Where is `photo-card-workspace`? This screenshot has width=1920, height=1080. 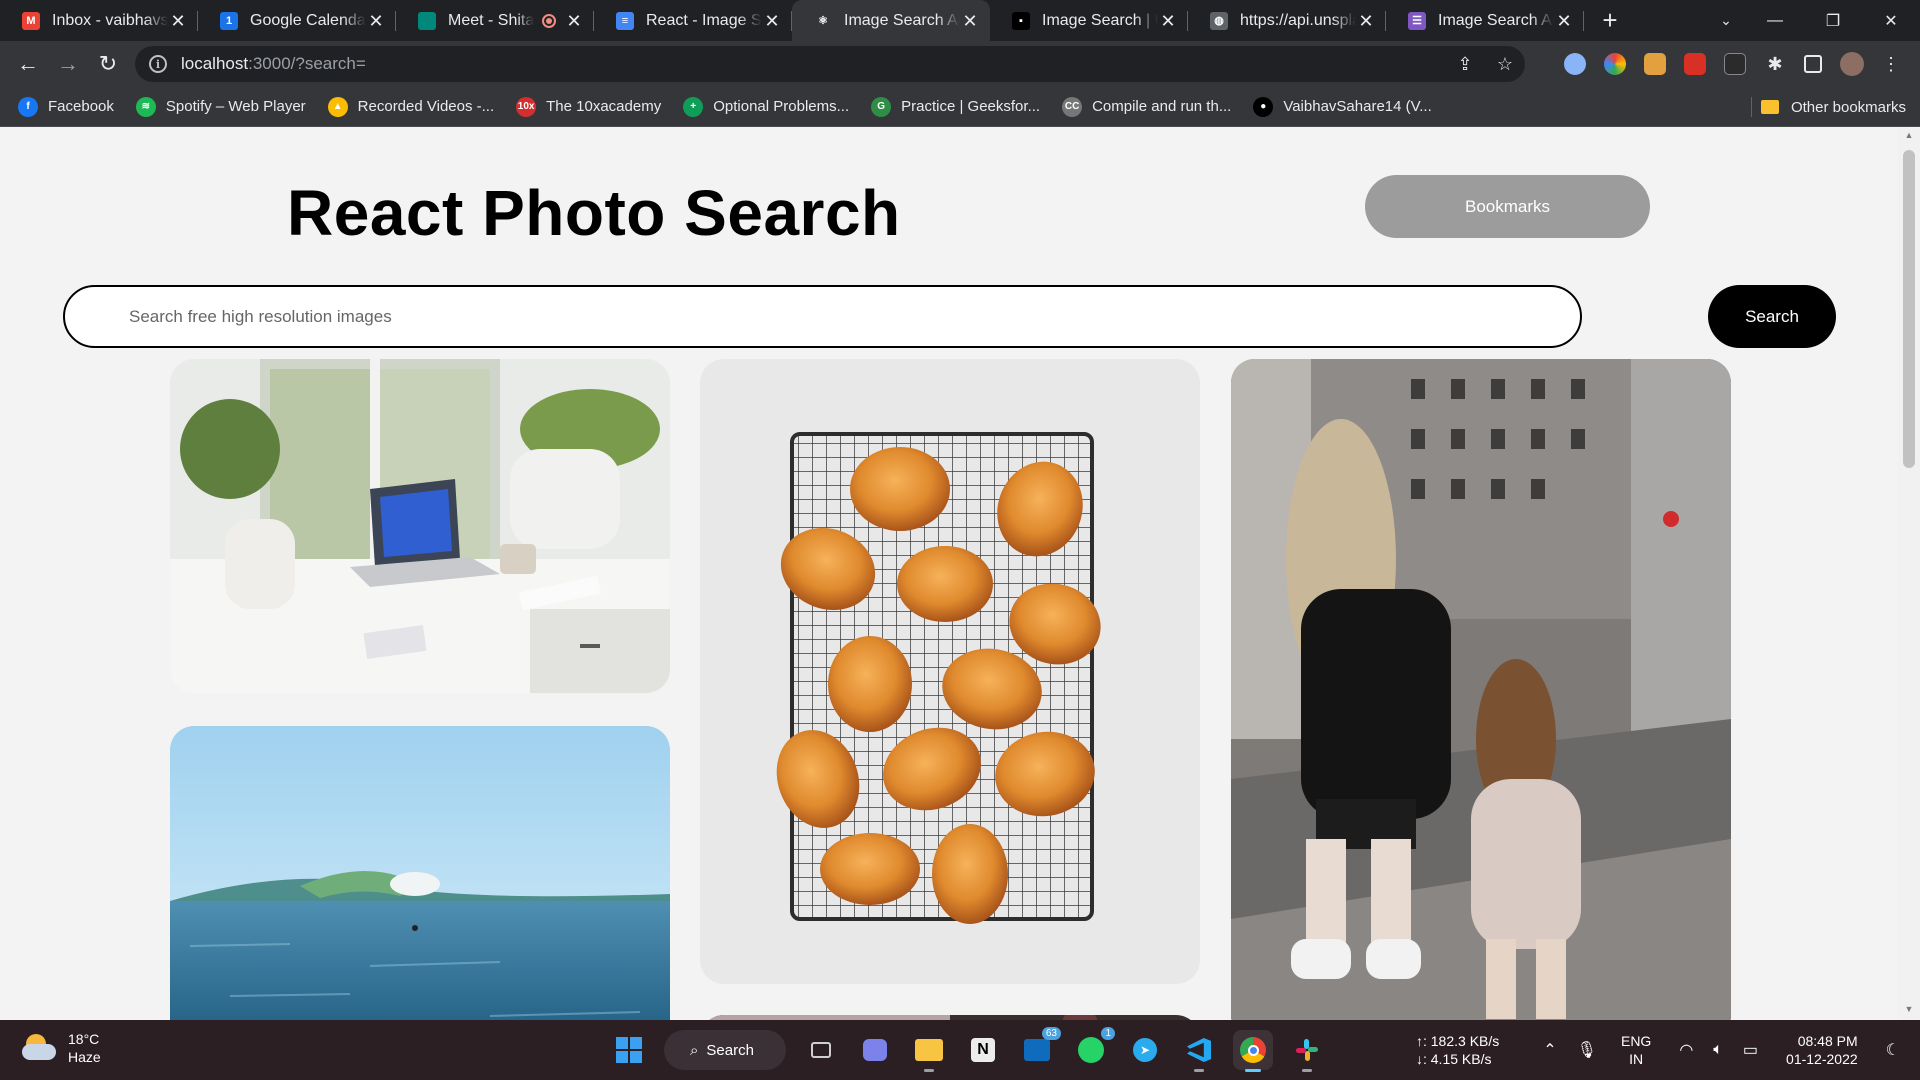
photo-card-workspace is located at coordinates (420, 526).